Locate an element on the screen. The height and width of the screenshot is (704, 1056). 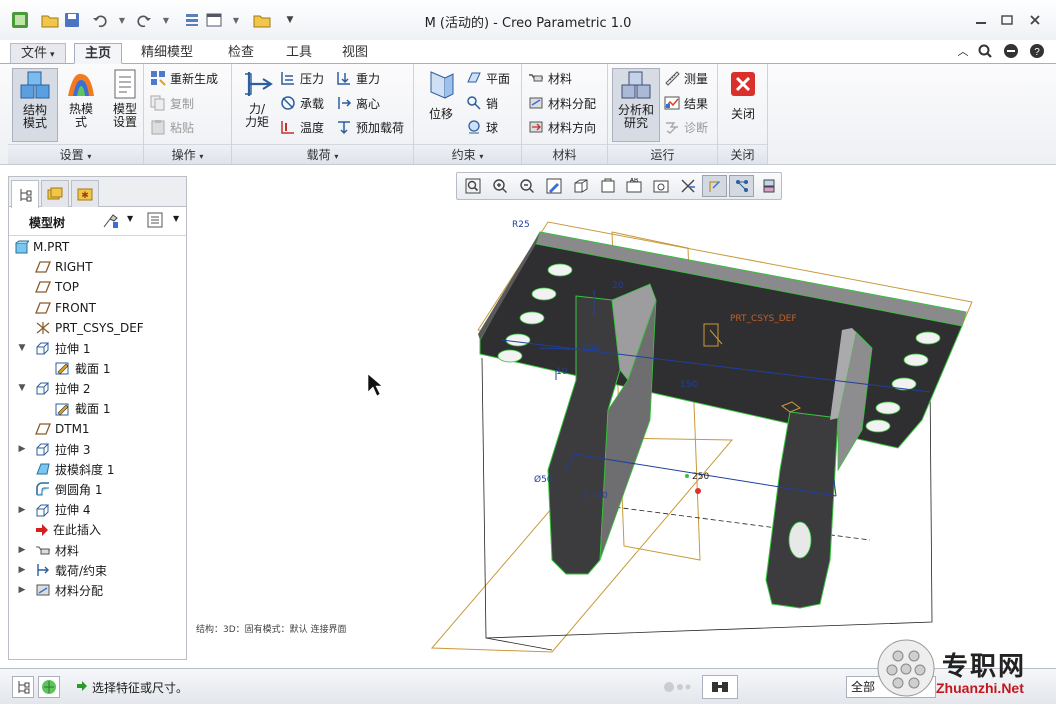
help-icon: ? is located at coordinates (1037, 51).